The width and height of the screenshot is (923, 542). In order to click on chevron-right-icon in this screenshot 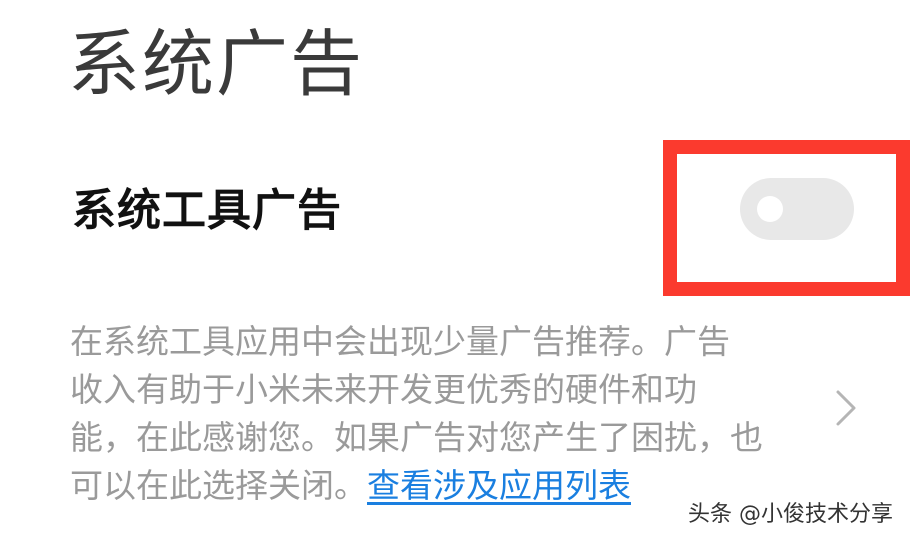, I will do `click(845, 408)`.